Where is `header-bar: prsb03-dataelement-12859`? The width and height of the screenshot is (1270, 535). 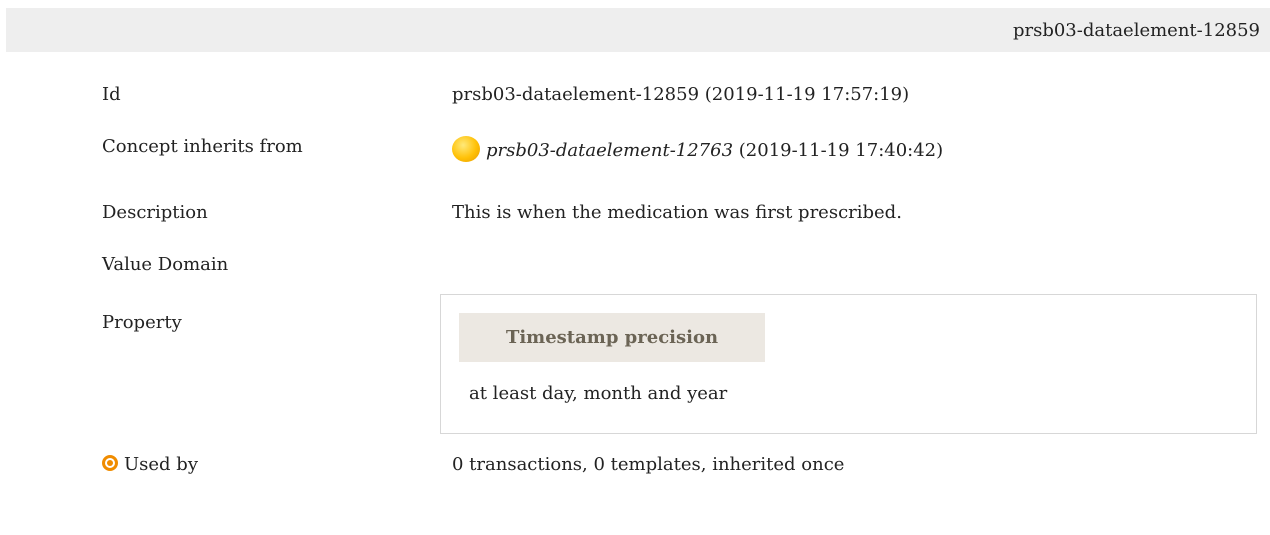 header-bar: prsb03-dataelement-12859 is located at coordinates (638, 30).